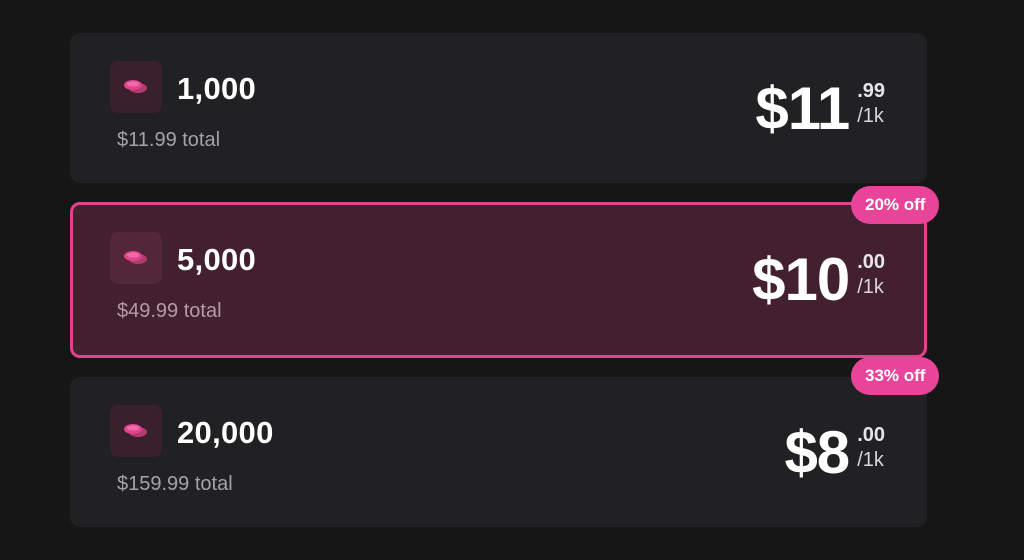  I want to click on plan-price: $11 .99 /1k, so click(820, 111).